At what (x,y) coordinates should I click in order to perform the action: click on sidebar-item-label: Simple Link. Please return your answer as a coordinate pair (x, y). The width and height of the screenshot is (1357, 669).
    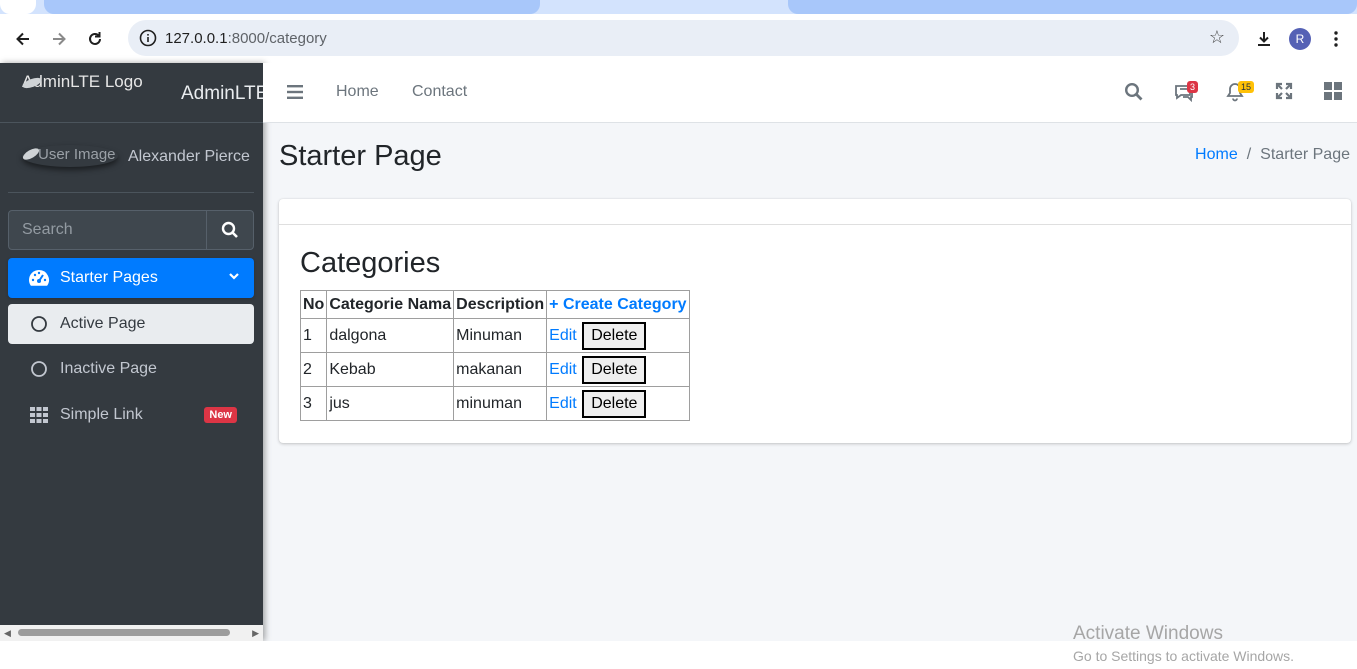
    Looking at the image, I should click on (101, 414).